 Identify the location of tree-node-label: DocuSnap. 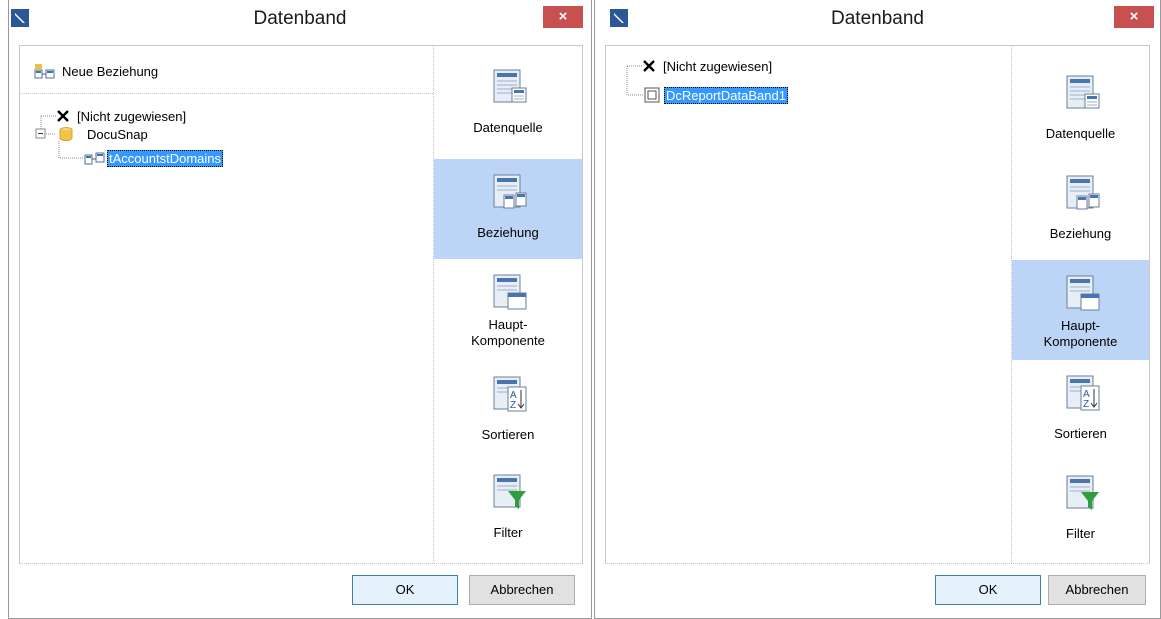
(117, 134).